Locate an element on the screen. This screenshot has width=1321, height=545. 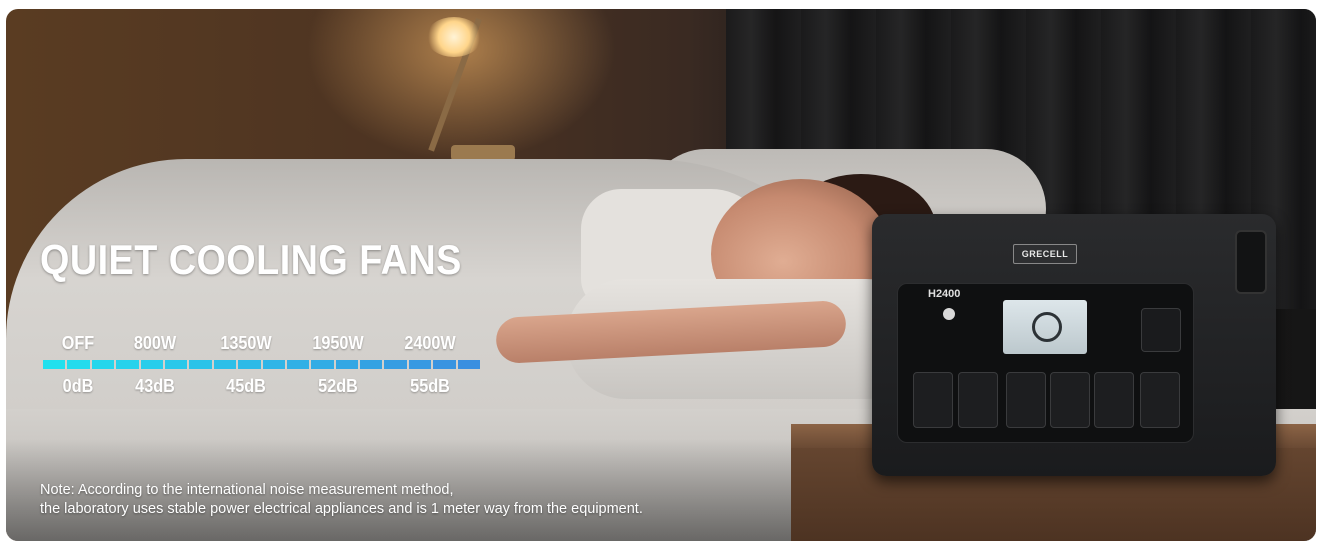
power-level: 1350W is located at coordinates (246, 343).